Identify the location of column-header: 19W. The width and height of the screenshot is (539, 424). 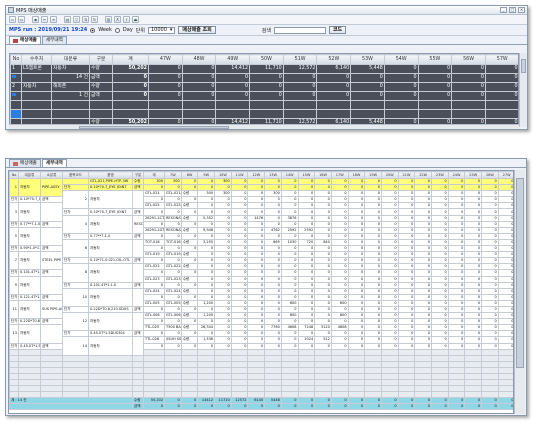
(373, 175).